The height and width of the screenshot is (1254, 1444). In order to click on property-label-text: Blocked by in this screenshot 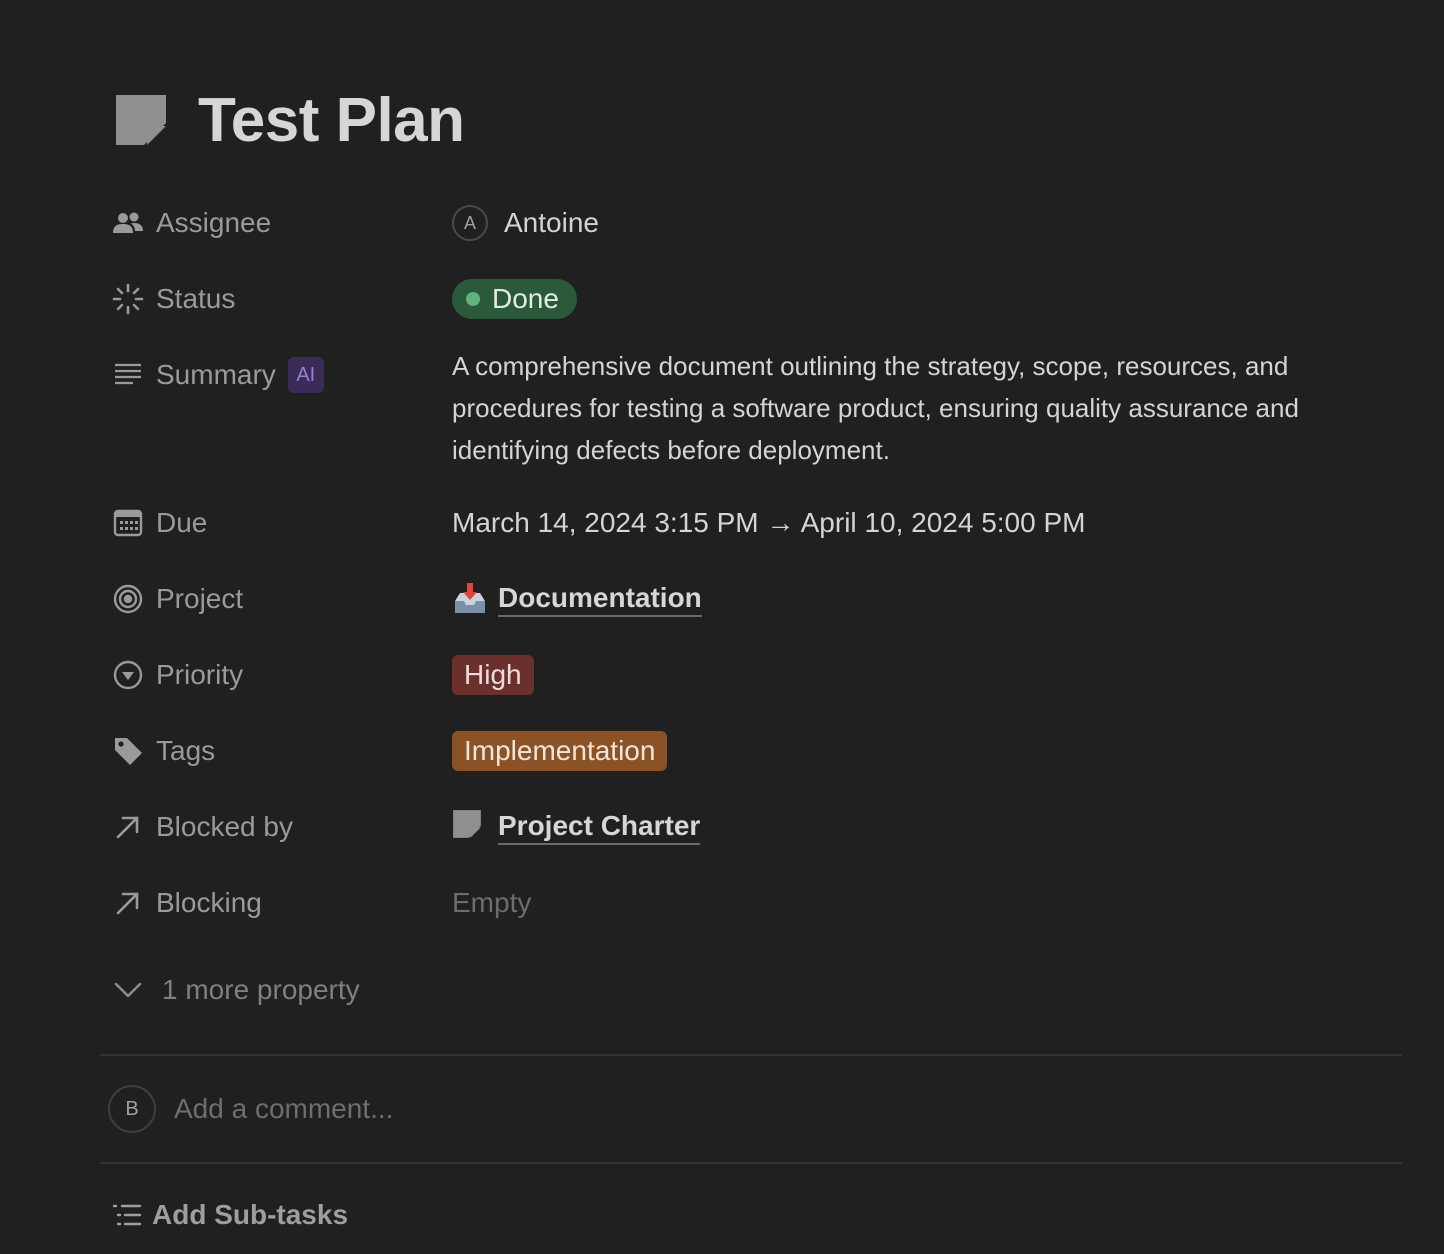, I will do `click(224, 826)`.